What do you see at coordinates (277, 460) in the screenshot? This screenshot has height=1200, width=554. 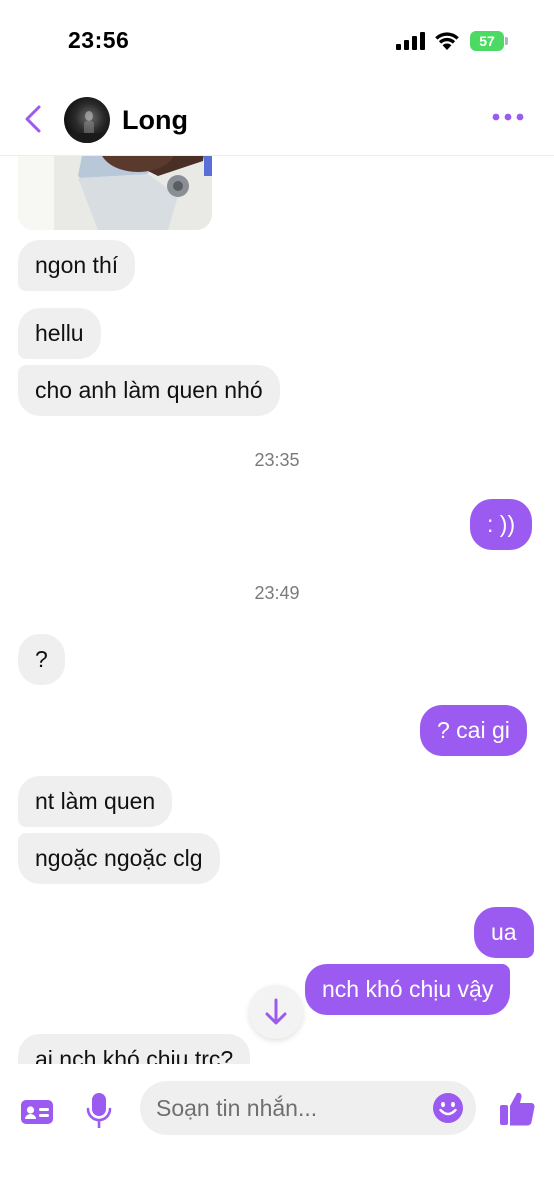 I see `timestamp: 23:35` at bounding box center [277, 460].